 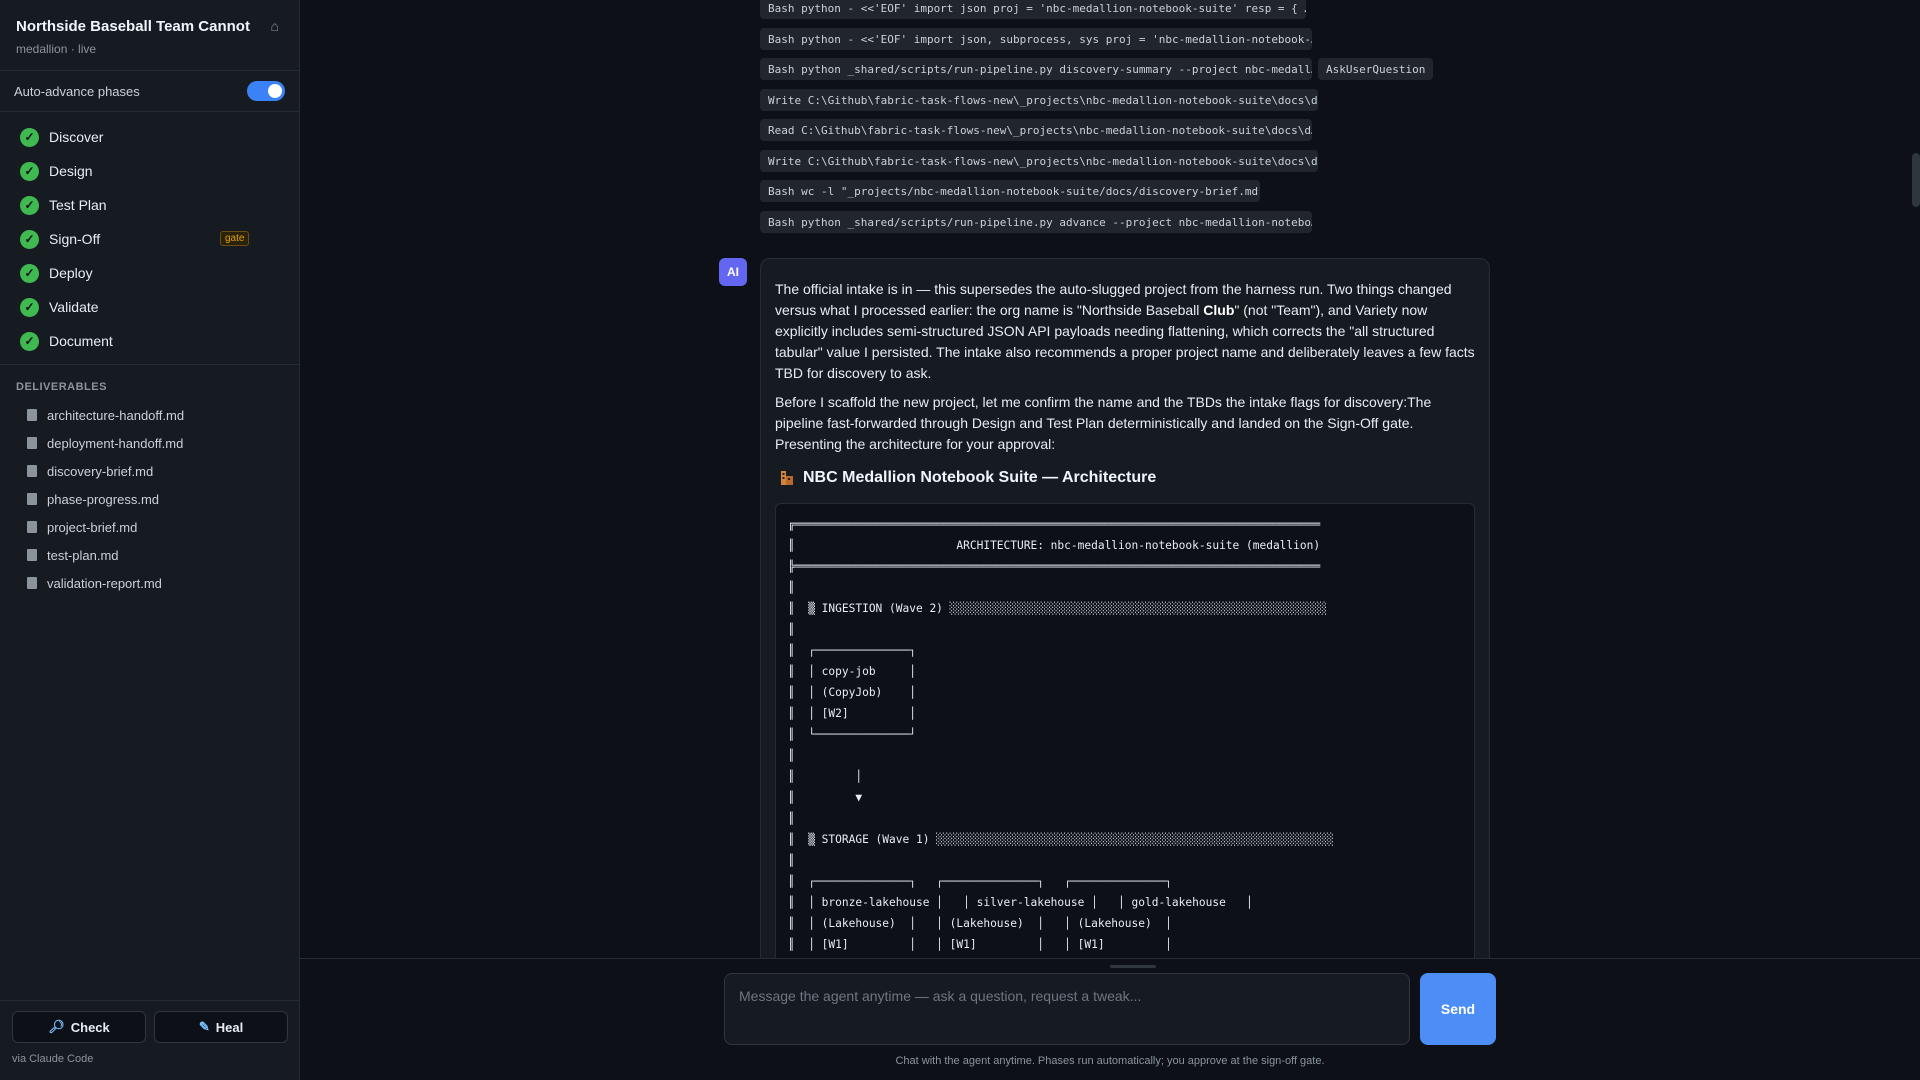 I want to click on magnifier-icon: 🔎︎, so click(x=56, y=1026).